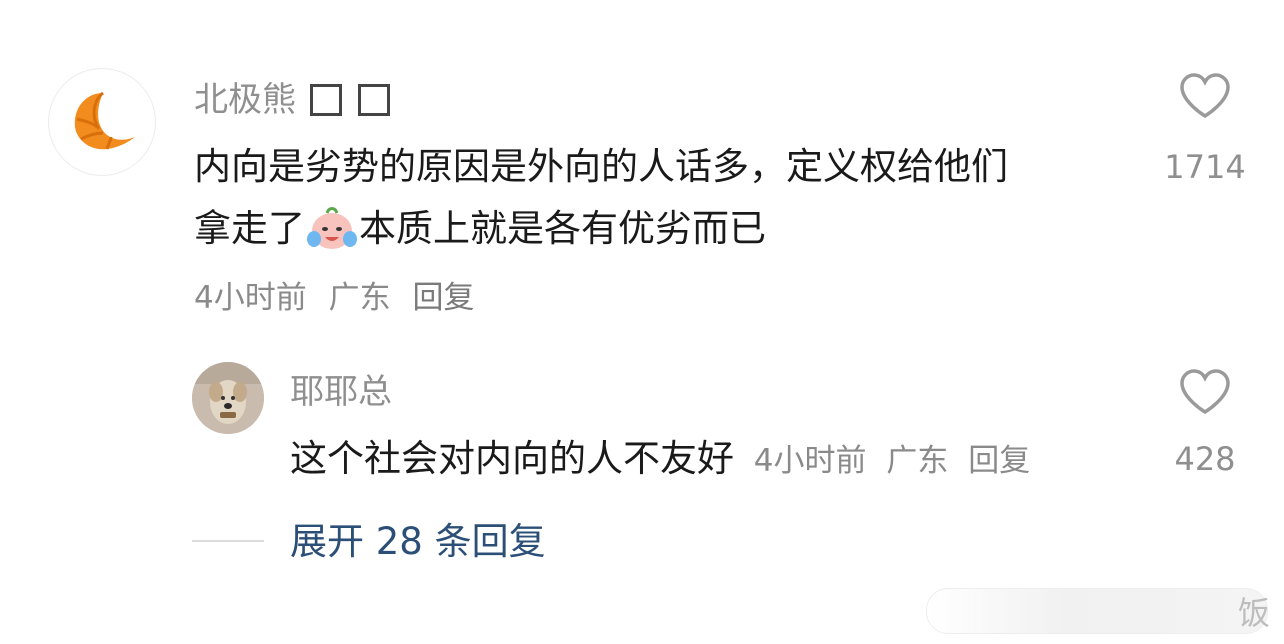  Describe the element at coordinates (810, 461) in the screenshot. I see `reply-time: 4小时前` at that location.